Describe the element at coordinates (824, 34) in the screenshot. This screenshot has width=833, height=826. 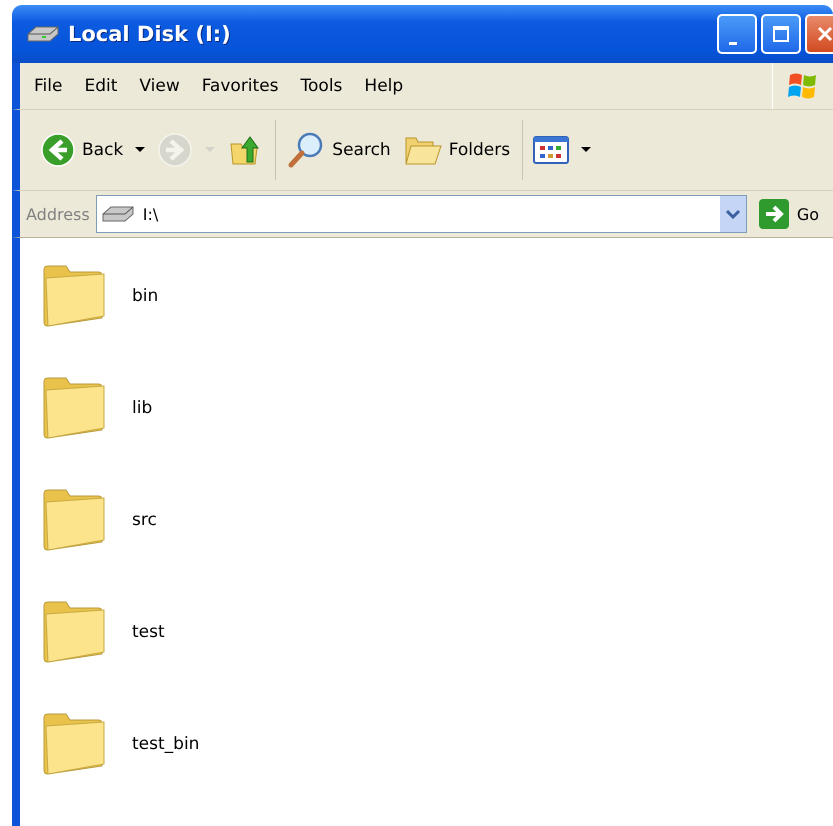
I see `close-icon` at that location.